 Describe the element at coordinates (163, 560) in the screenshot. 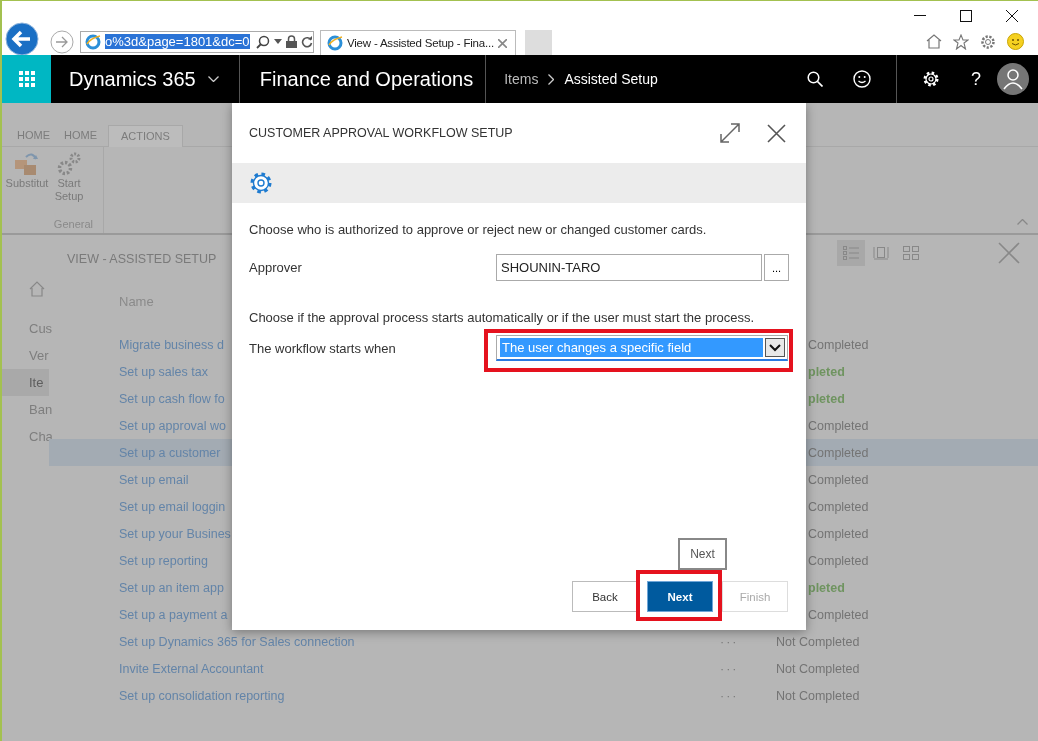

I see `setup-link: Set up reporting` at that location.